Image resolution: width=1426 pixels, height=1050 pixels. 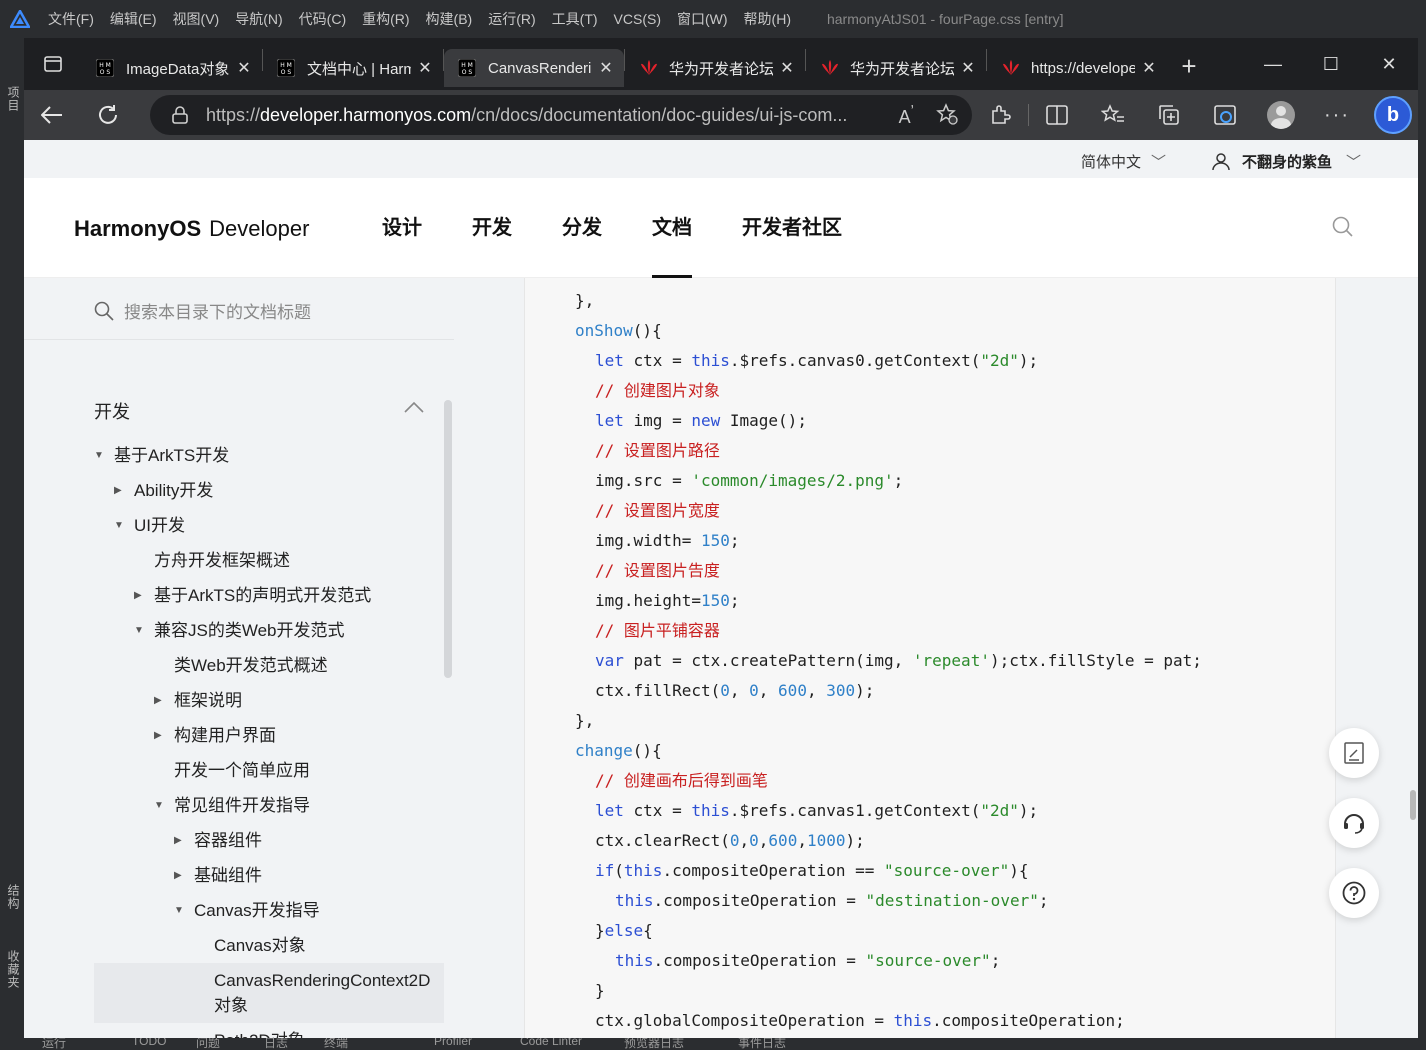 What do you see at coordinates (133, 19) in the screenshot?
I see `ide-menu-item: 编辑(E)` at bounding box center [133, 19].